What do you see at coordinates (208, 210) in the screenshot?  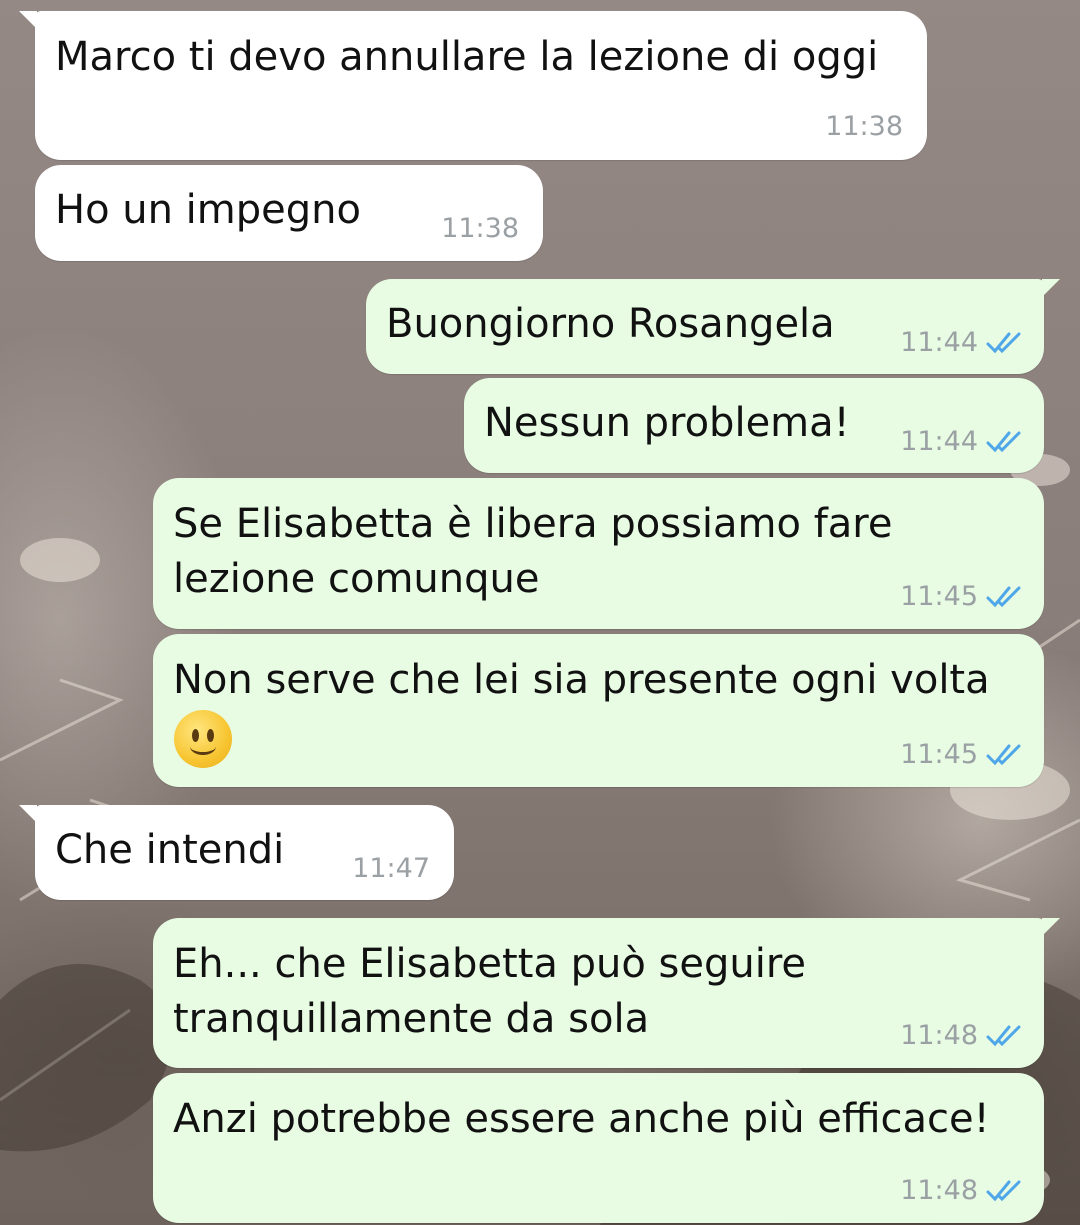 I see `message-text: Ho un impegno` at bounding box center [208, 210].